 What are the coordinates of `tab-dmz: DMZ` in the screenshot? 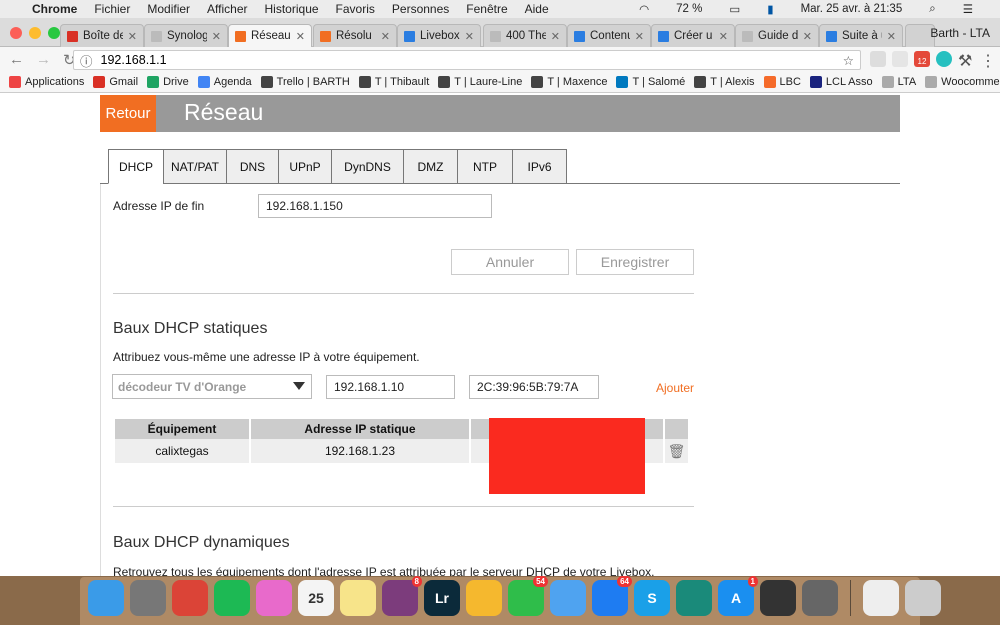 It's located at (430, 166).